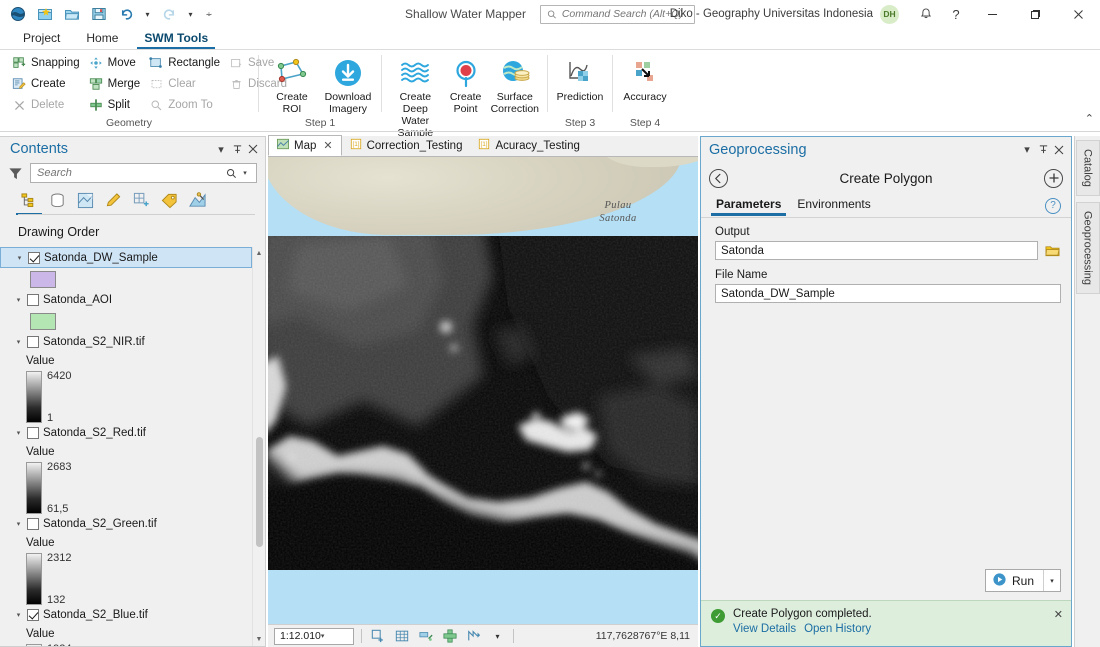  I want to click on layer-item-satonda-s2-nir: ▾ Satonda_S2_NIR.tif, so click(126, 342).